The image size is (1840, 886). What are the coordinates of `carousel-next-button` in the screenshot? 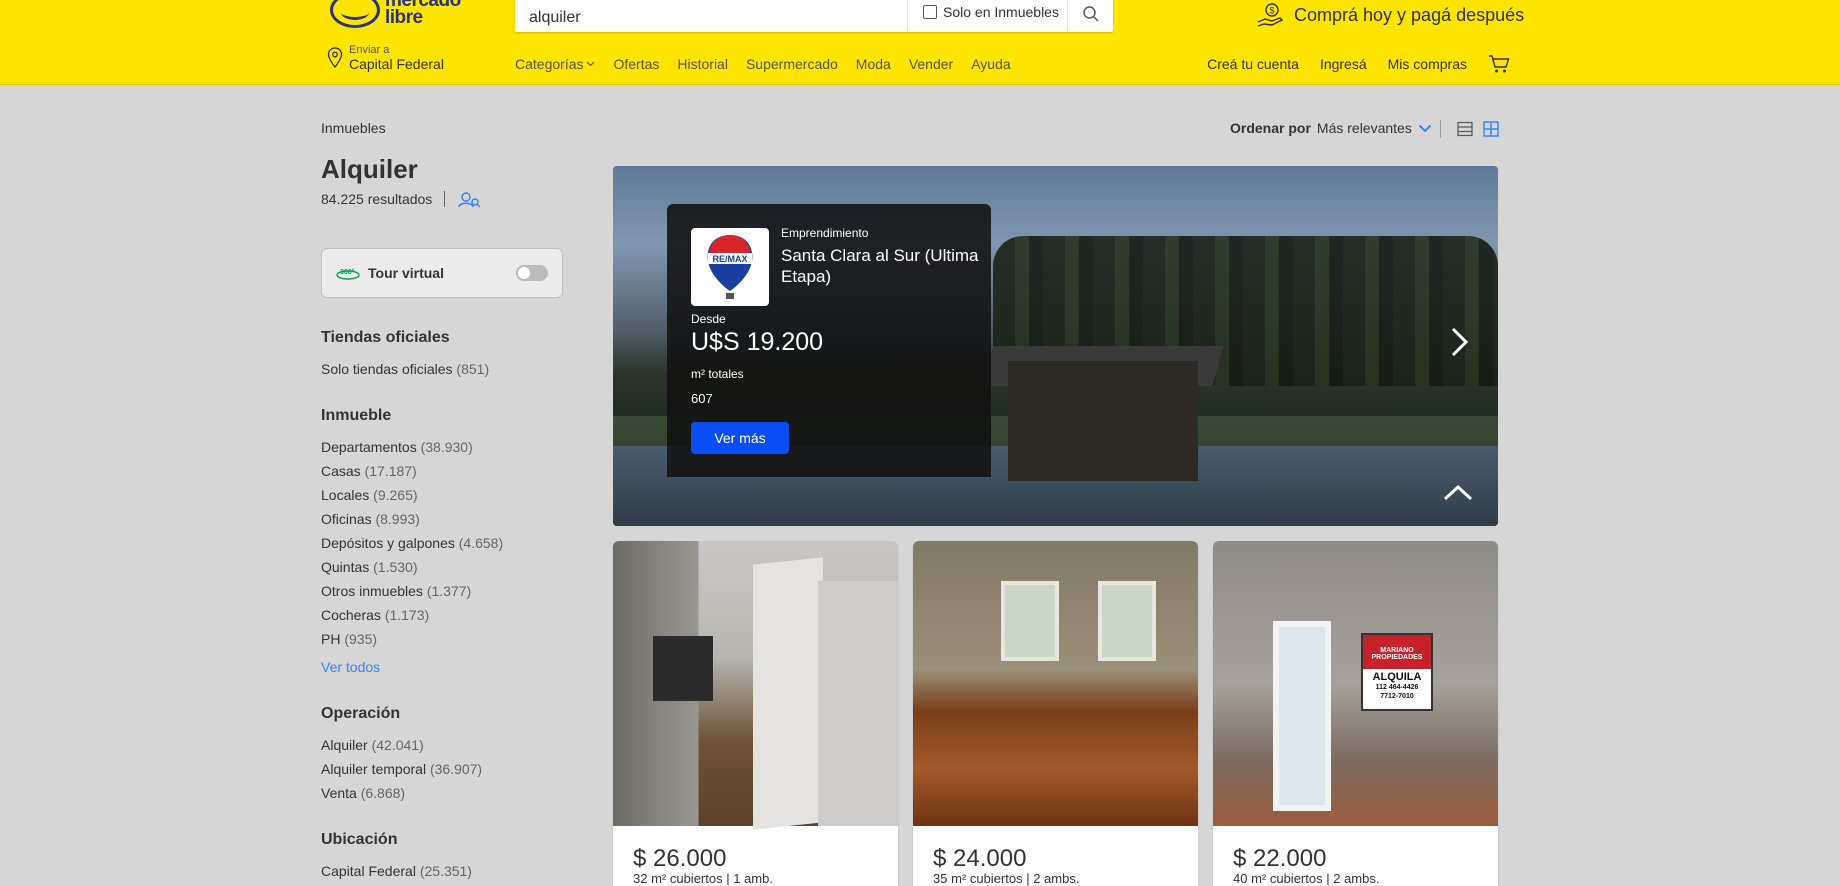 It's located at (1460, 344).